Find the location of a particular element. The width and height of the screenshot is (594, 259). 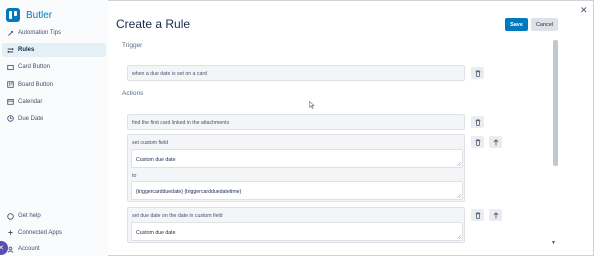

help-icon is located at coordinates (10, 216).